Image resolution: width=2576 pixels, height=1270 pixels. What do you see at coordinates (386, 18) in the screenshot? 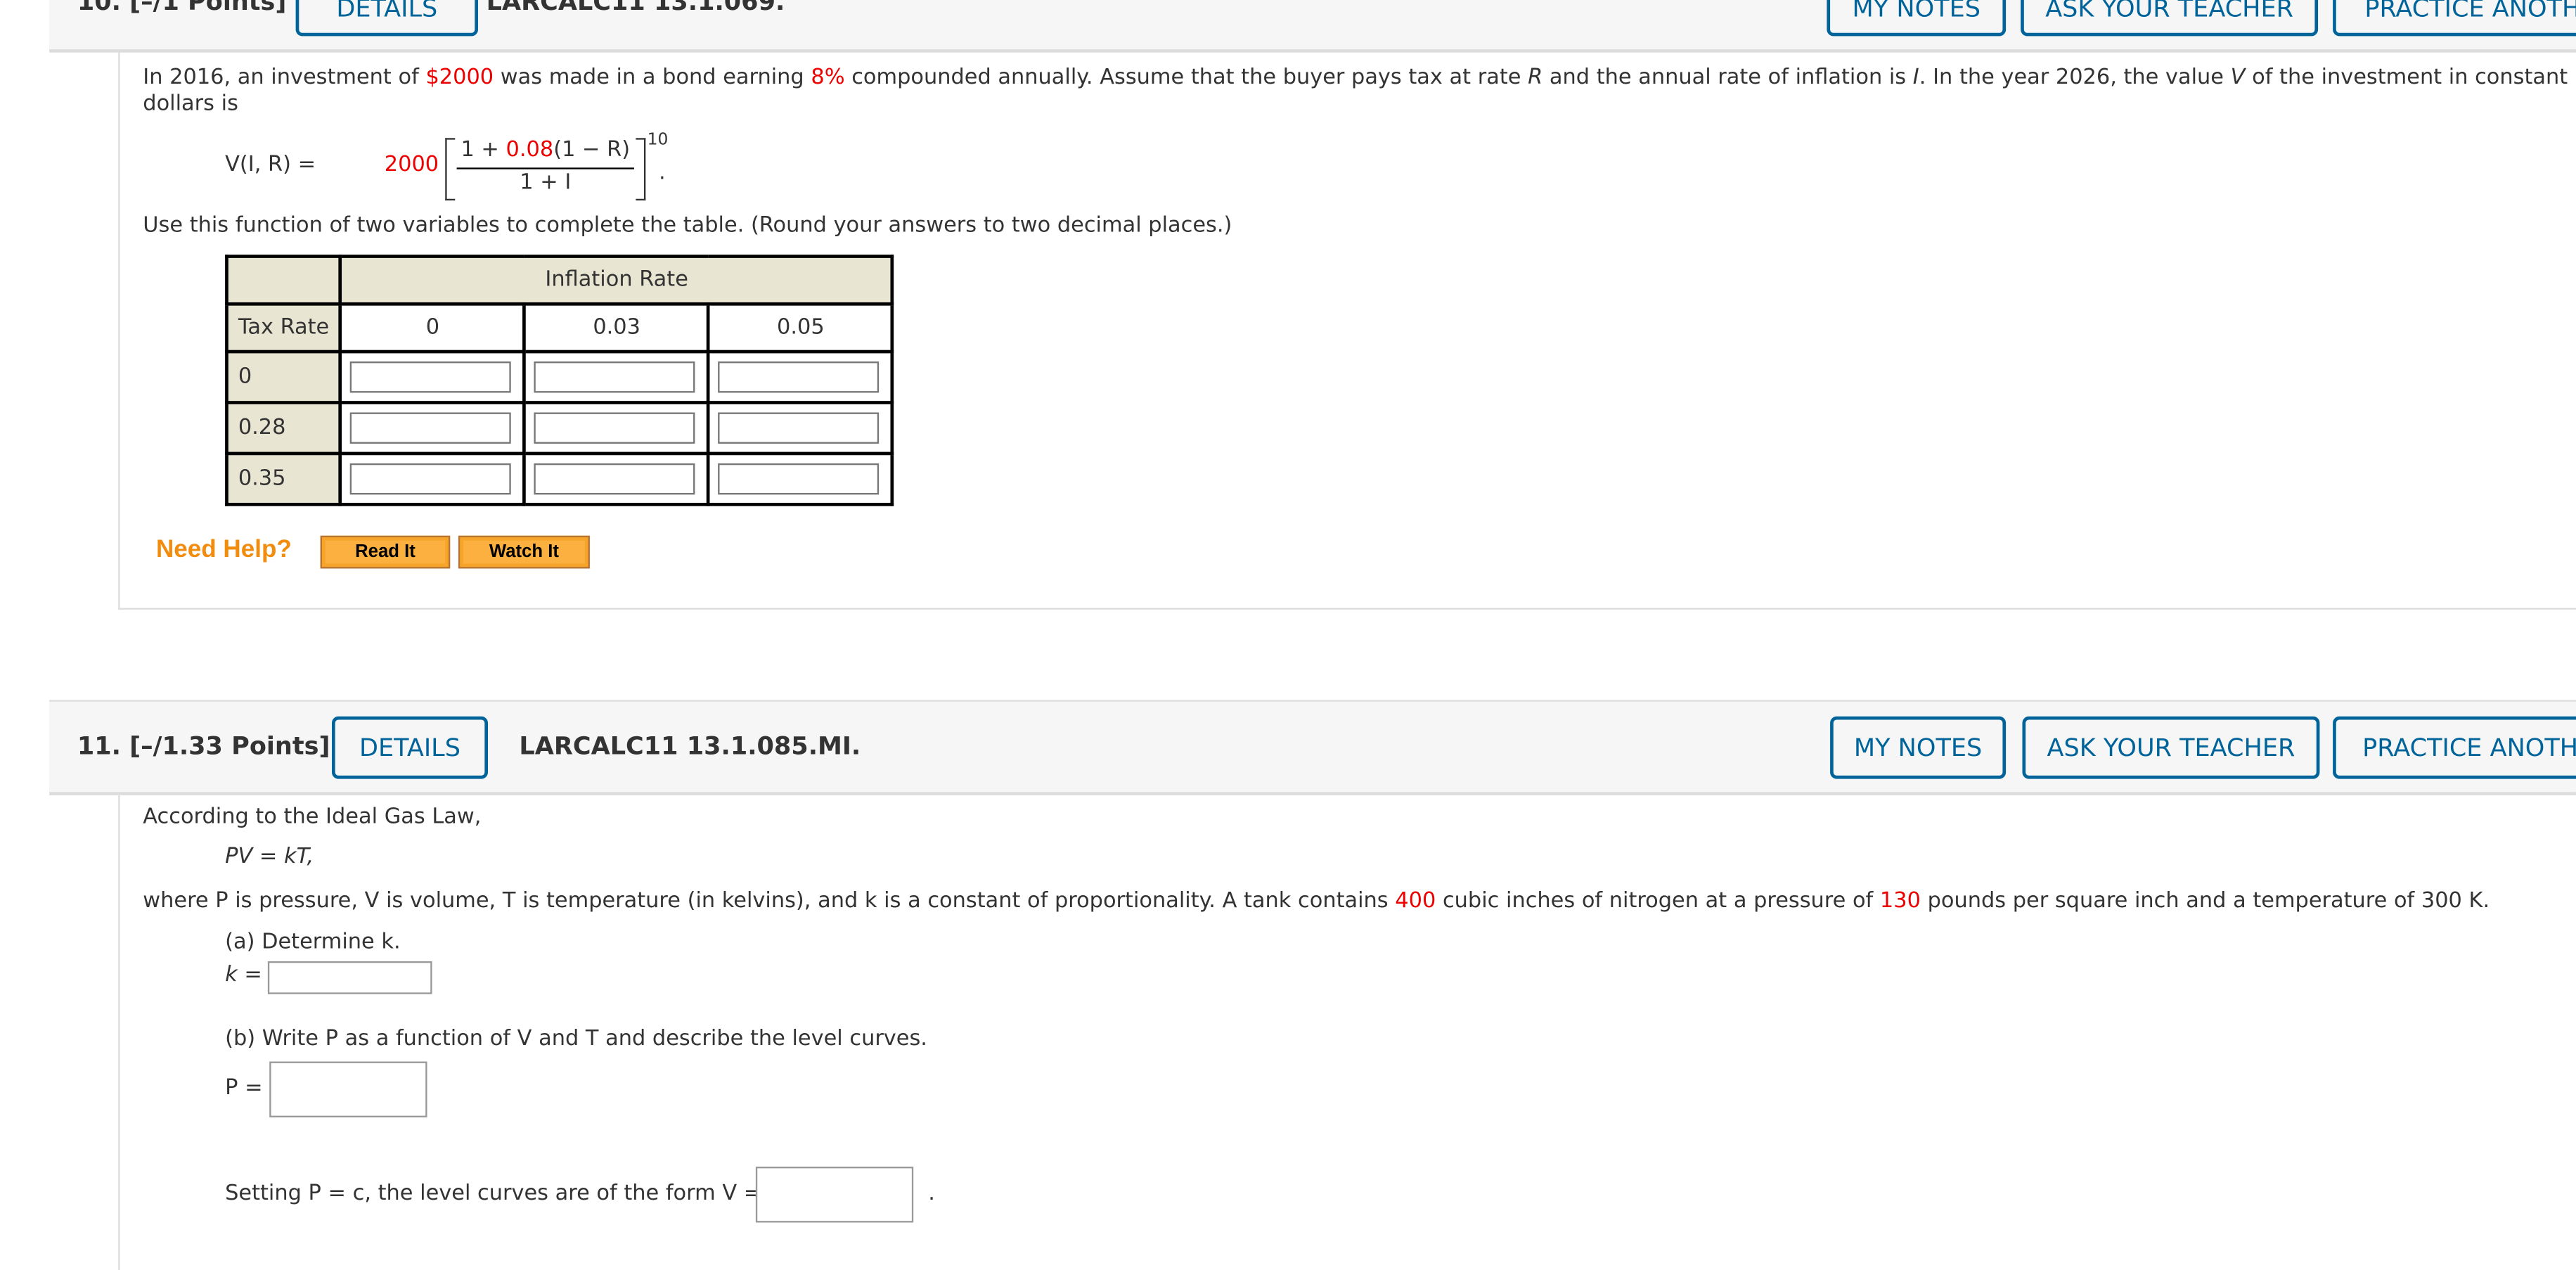
I see `q10-details-button: DETAILS` at bounding box center [386, 18].